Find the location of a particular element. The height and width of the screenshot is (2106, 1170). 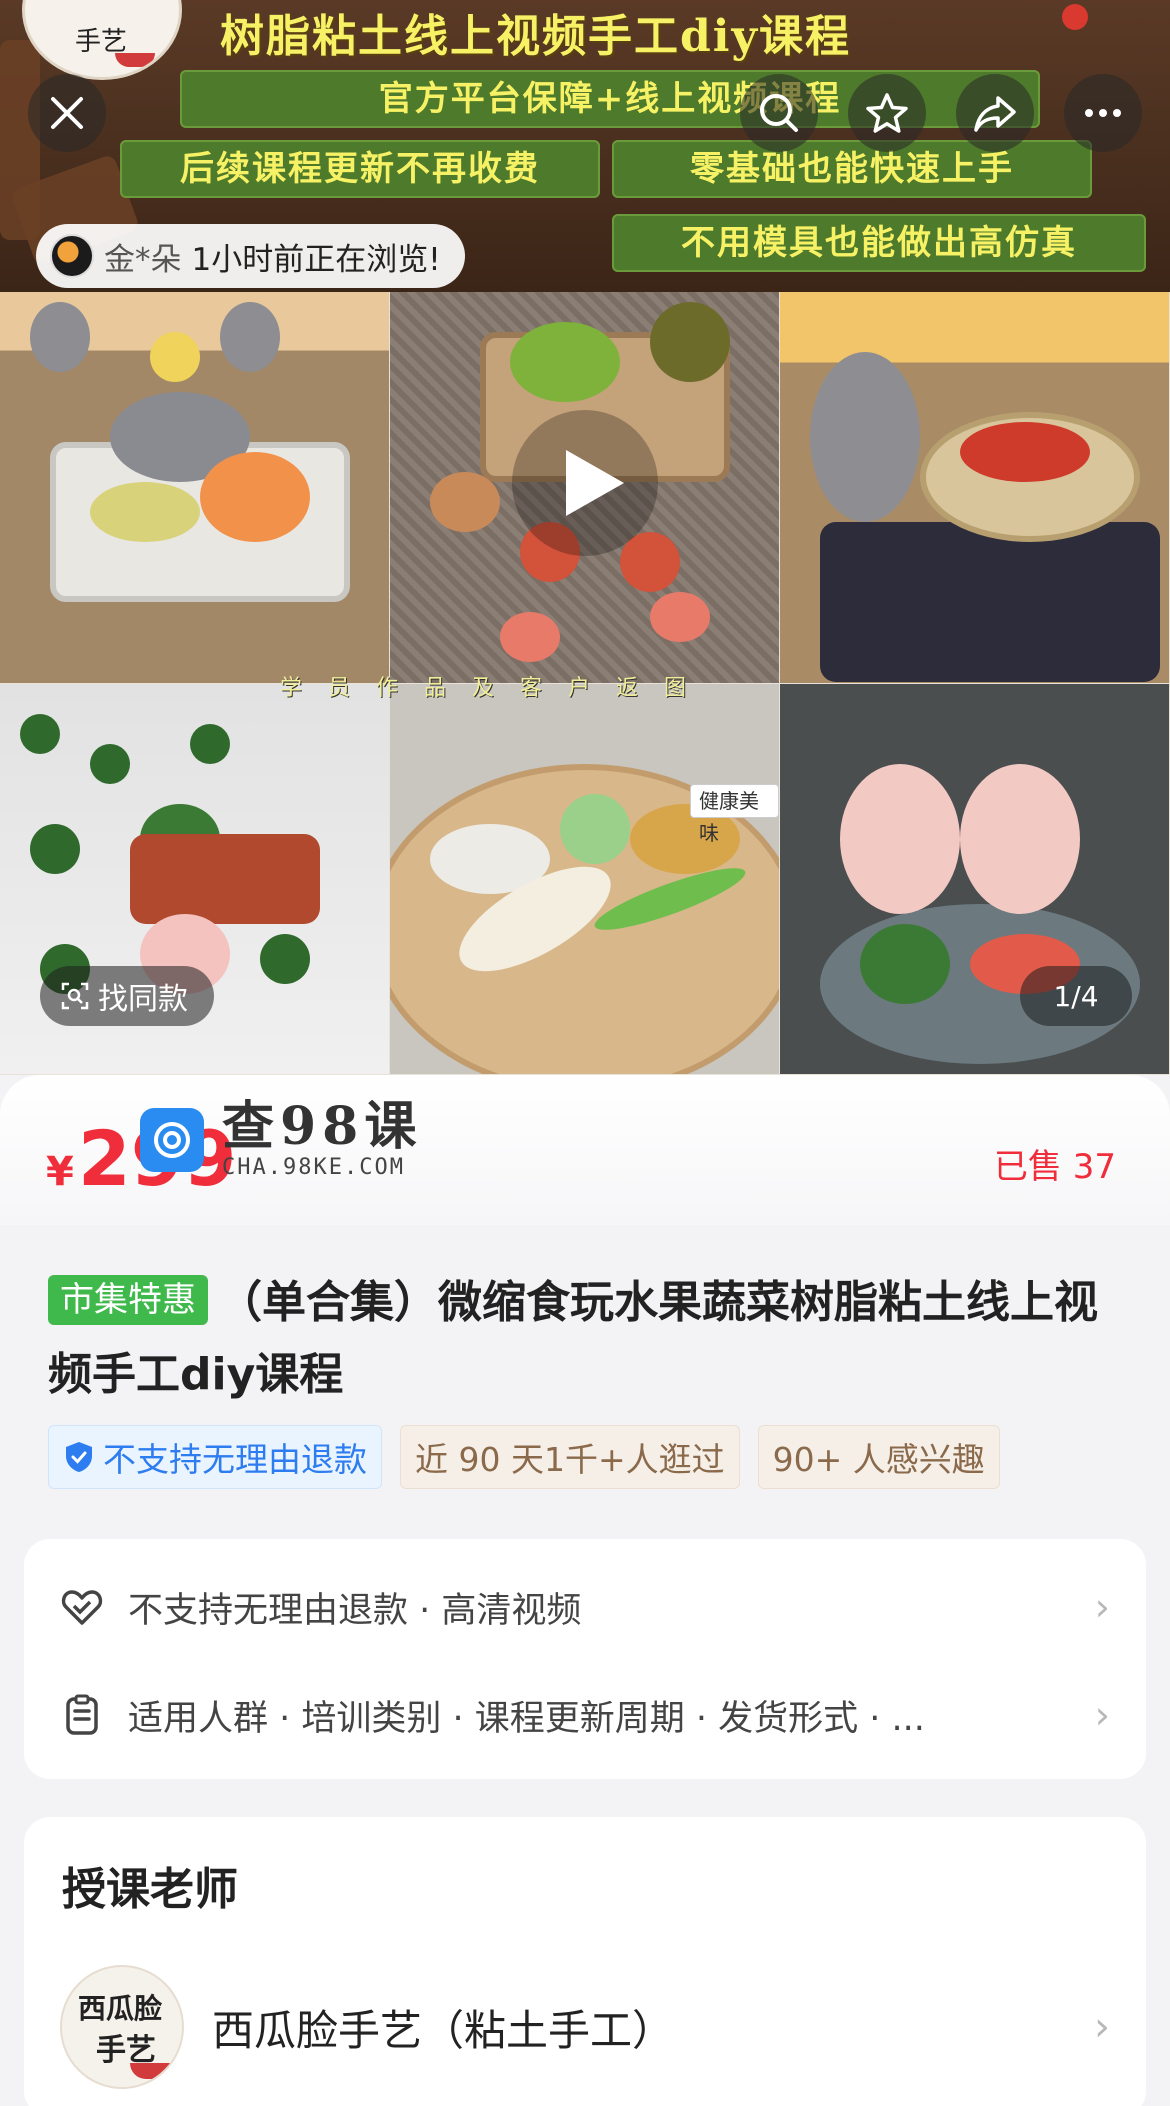

close-icon is located at coordinates (67, 113).